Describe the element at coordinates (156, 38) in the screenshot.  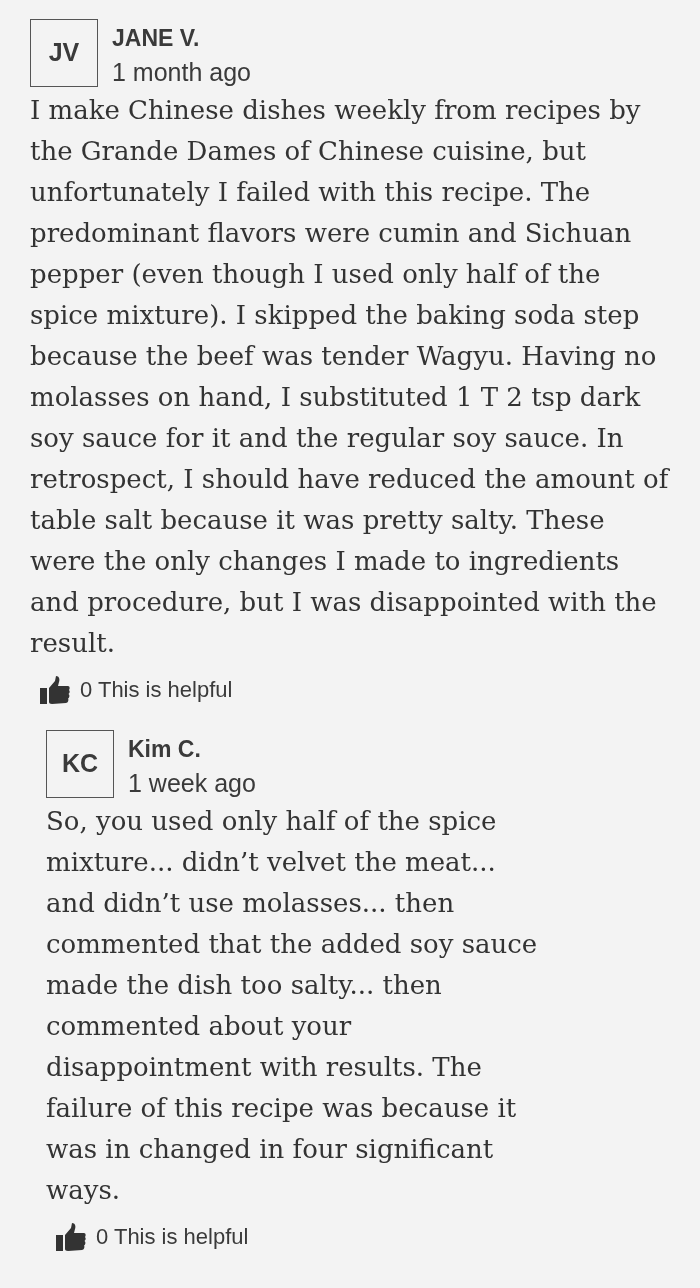
I see `author-name: JANE V.` at that location.